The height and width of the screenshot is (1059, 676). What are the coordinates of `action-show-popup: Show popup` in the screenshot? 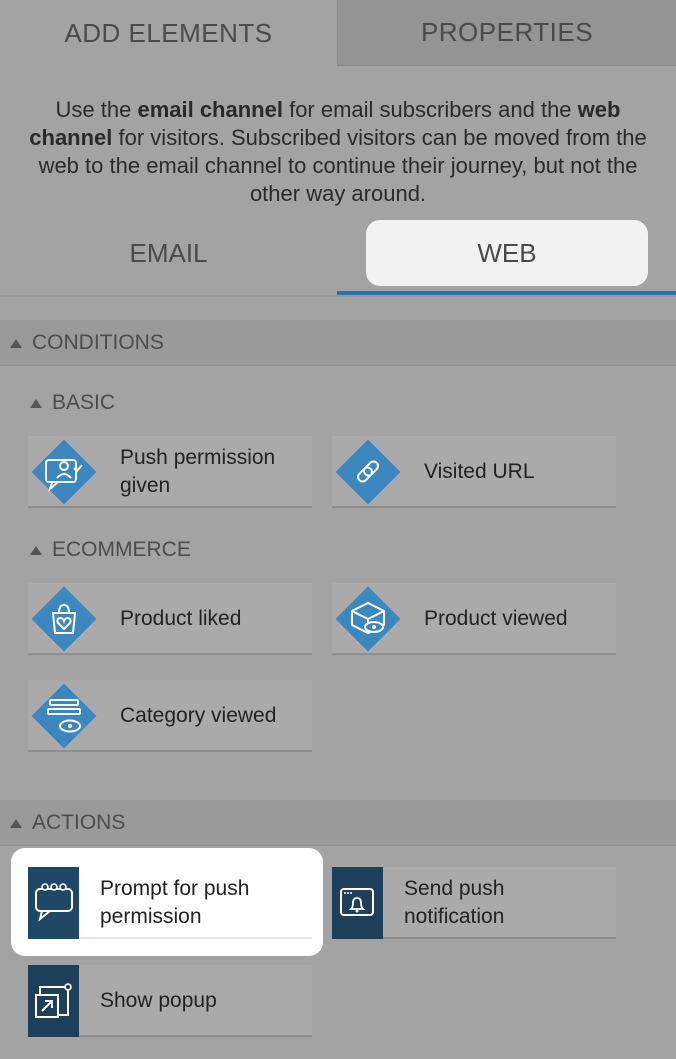 It's located at (170, 1001).